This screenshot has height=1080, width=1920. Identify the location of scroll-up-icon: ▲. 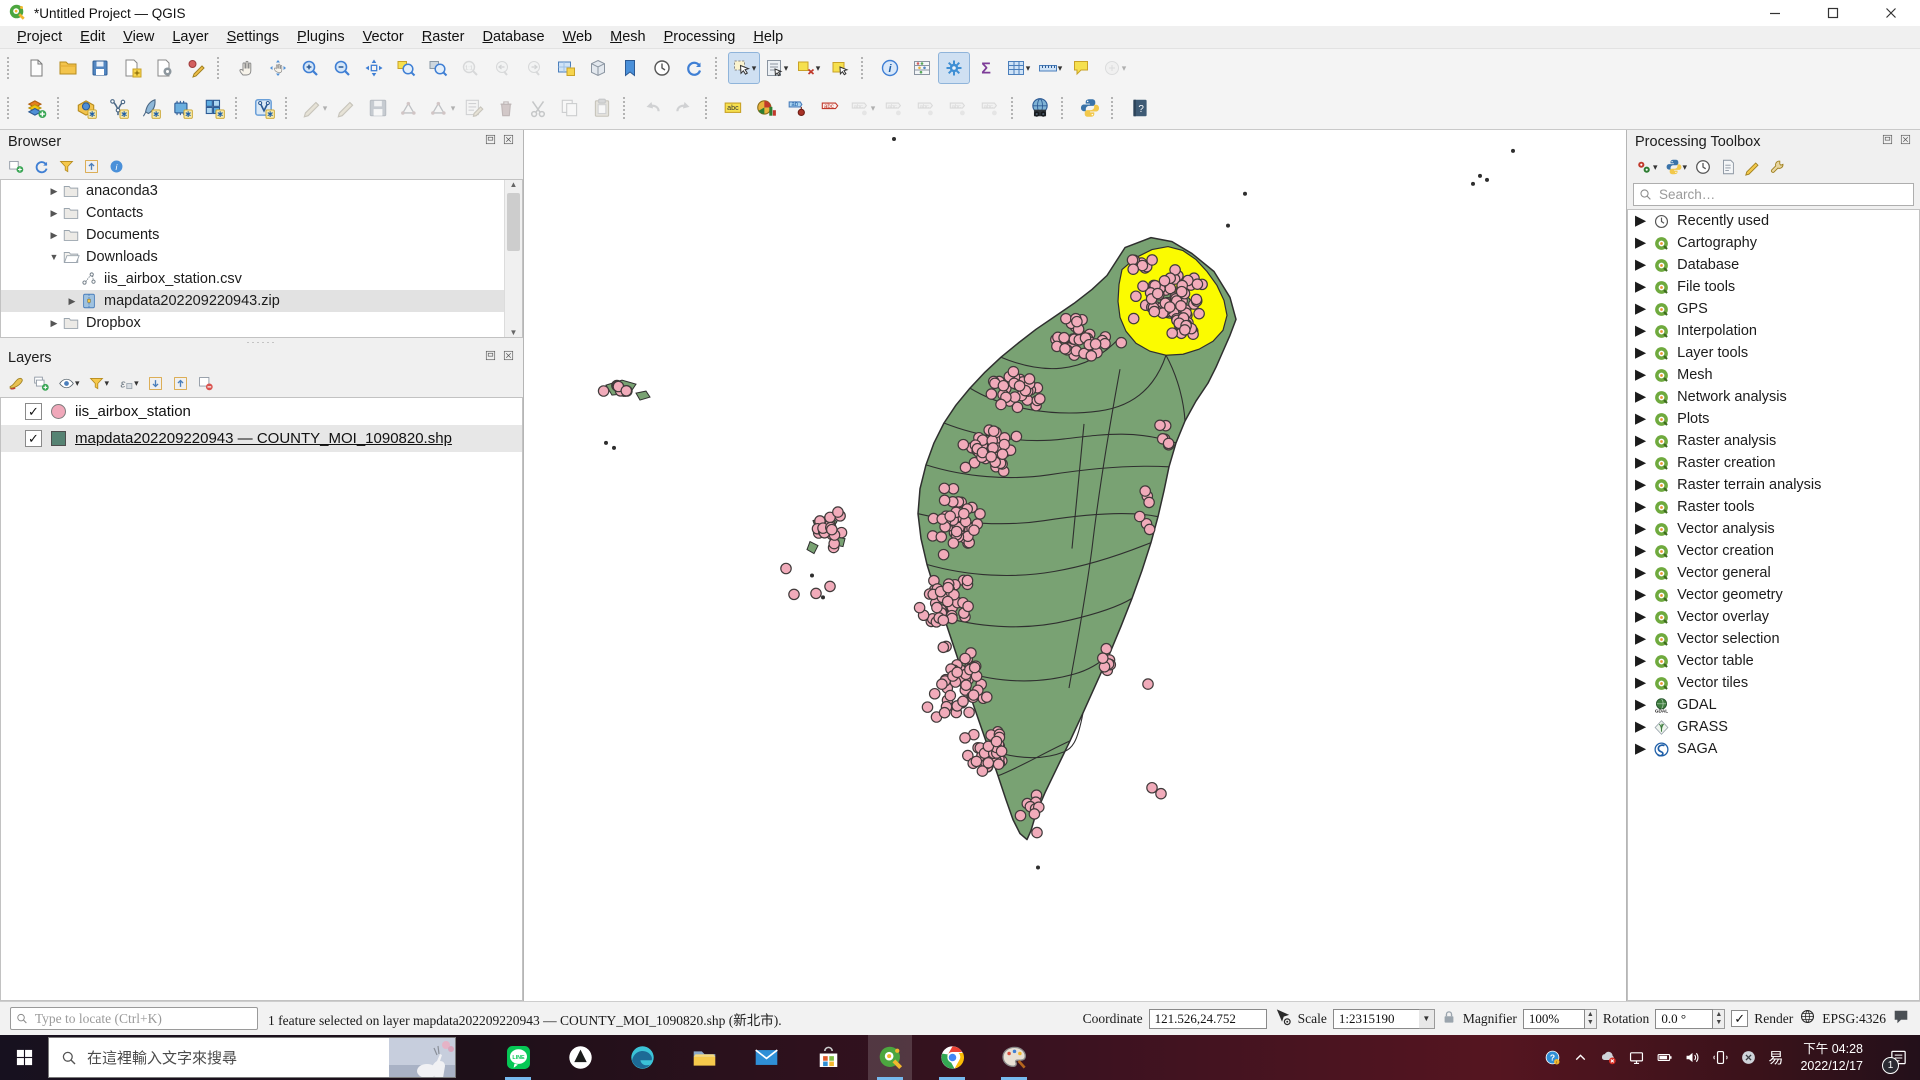
(514, 184).